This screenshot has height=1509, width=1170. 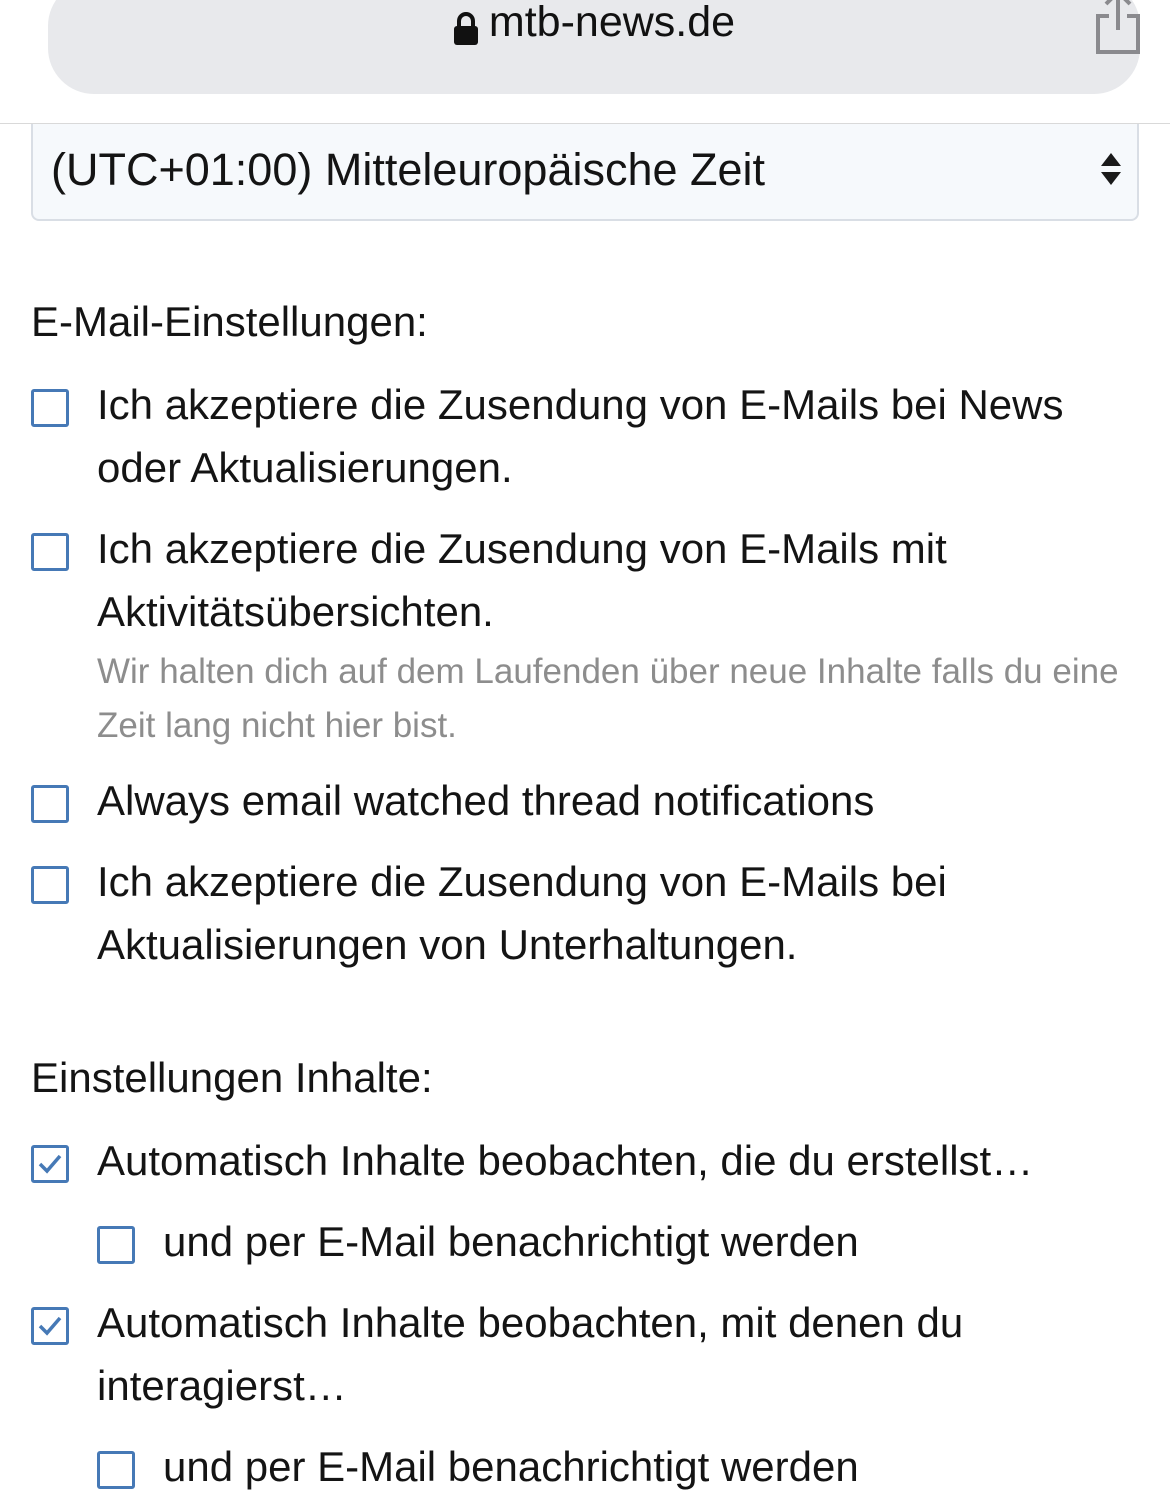 I want to click on checkbox-email-activity-summary, so click(x=50, y=552).